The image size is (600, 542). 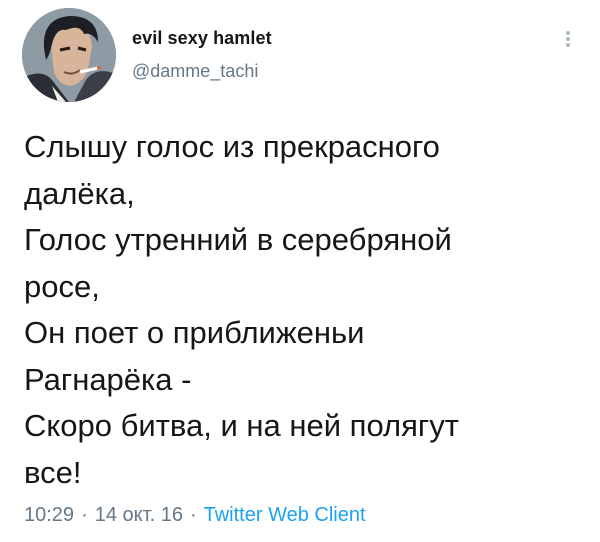 I want to click on tweet-line: Рагнарёка -, so click(x=108, y=379).